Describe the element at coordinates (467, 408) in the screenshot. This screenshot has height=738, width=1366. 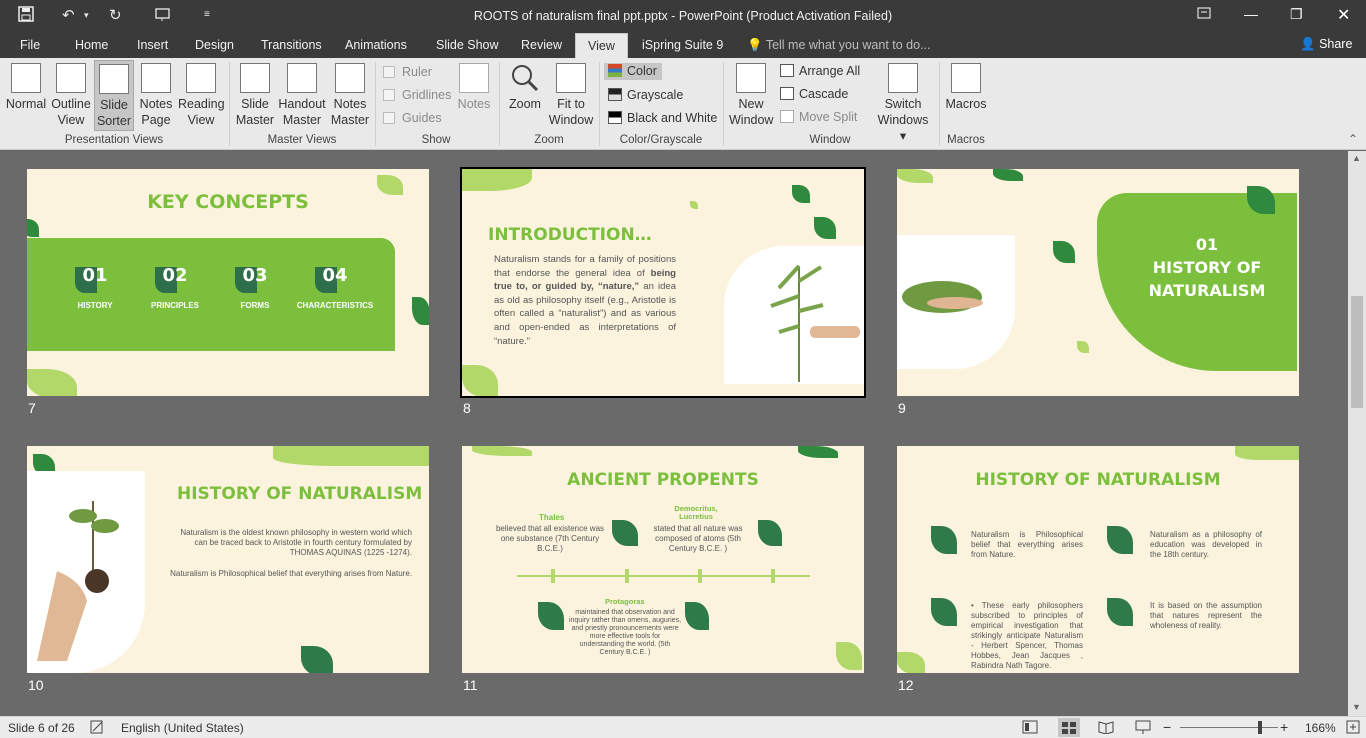
I see `slide-number: 8` at that location.